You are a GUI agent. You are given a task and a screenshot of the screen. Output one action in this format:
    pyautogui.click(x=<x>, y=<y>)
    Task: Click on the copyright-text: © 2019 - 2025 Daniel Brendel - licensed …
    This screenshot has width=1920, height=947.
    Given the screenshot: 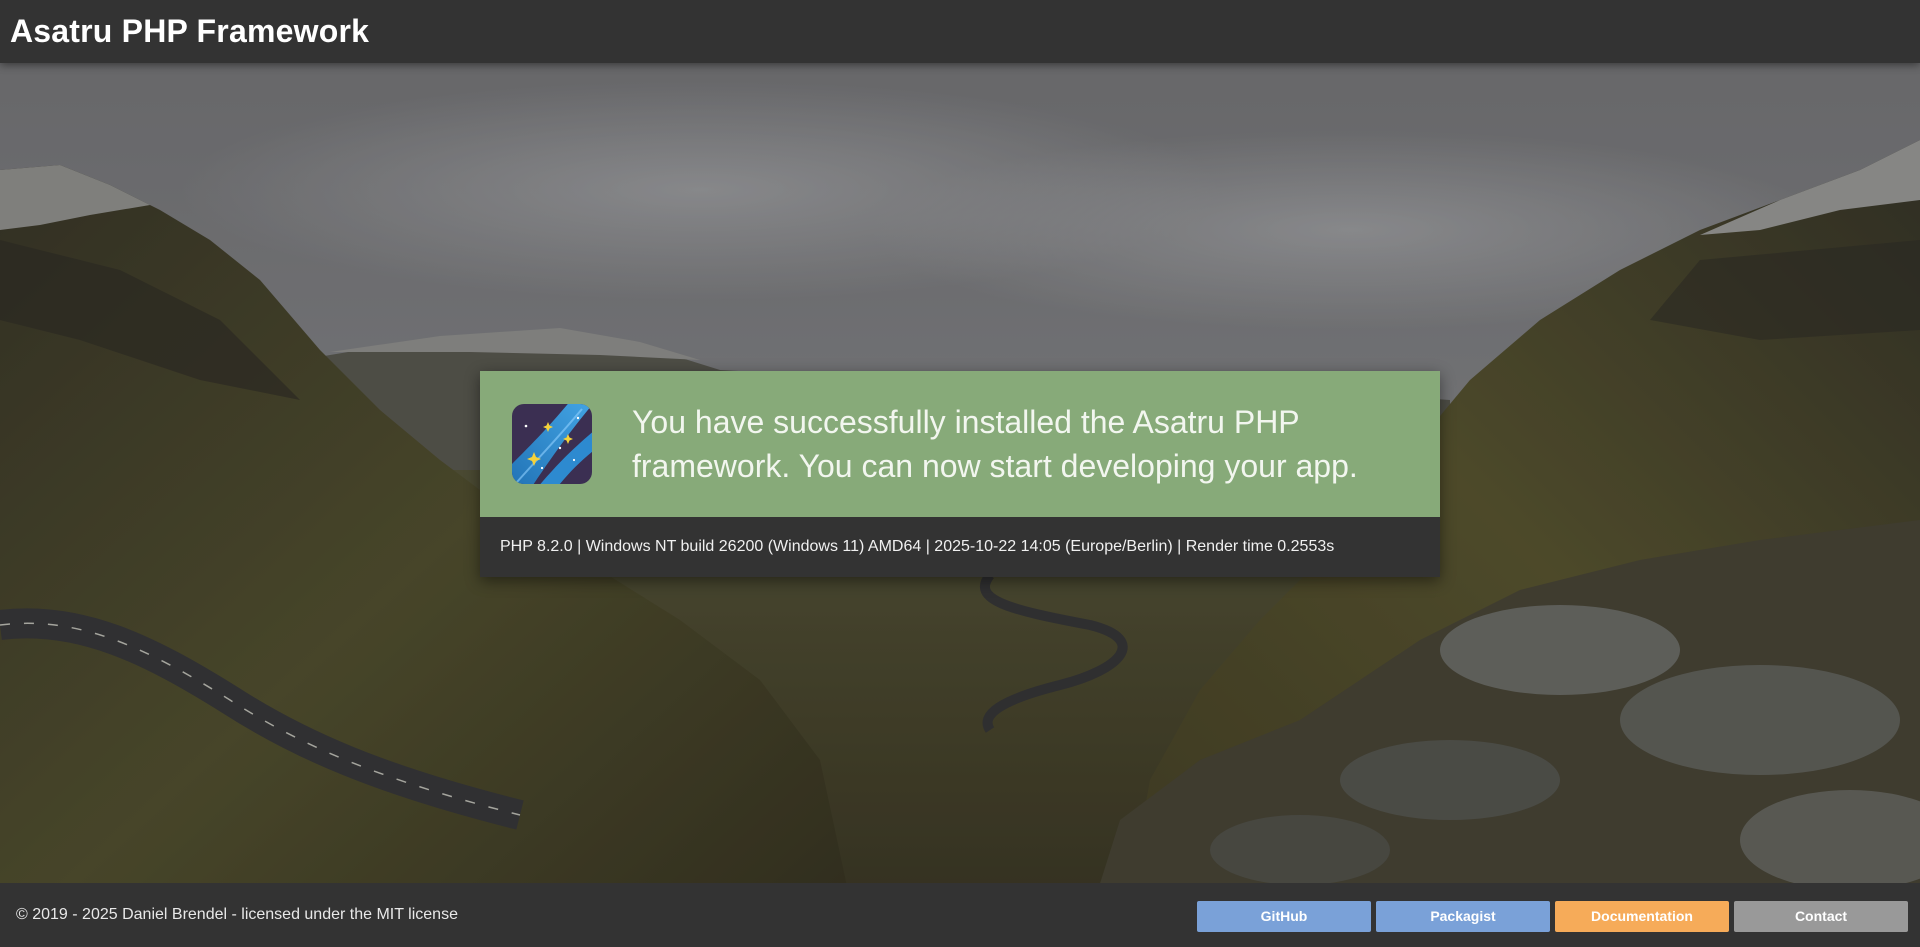 What is the action you would take?
    pyautogui.click(x=237, y=914)
    